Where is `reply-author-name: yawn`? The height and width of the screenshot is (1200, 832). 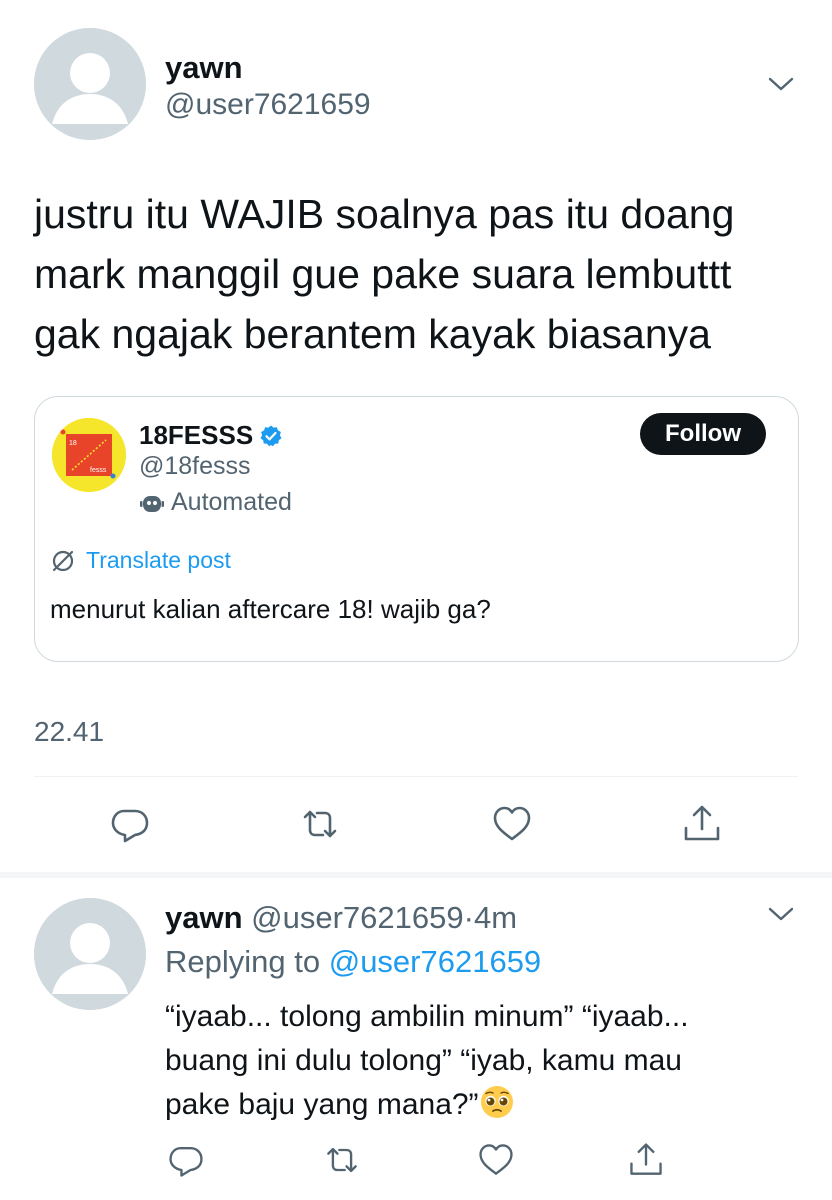
reply-author-name: yawn is located at coordinates (204, 917).